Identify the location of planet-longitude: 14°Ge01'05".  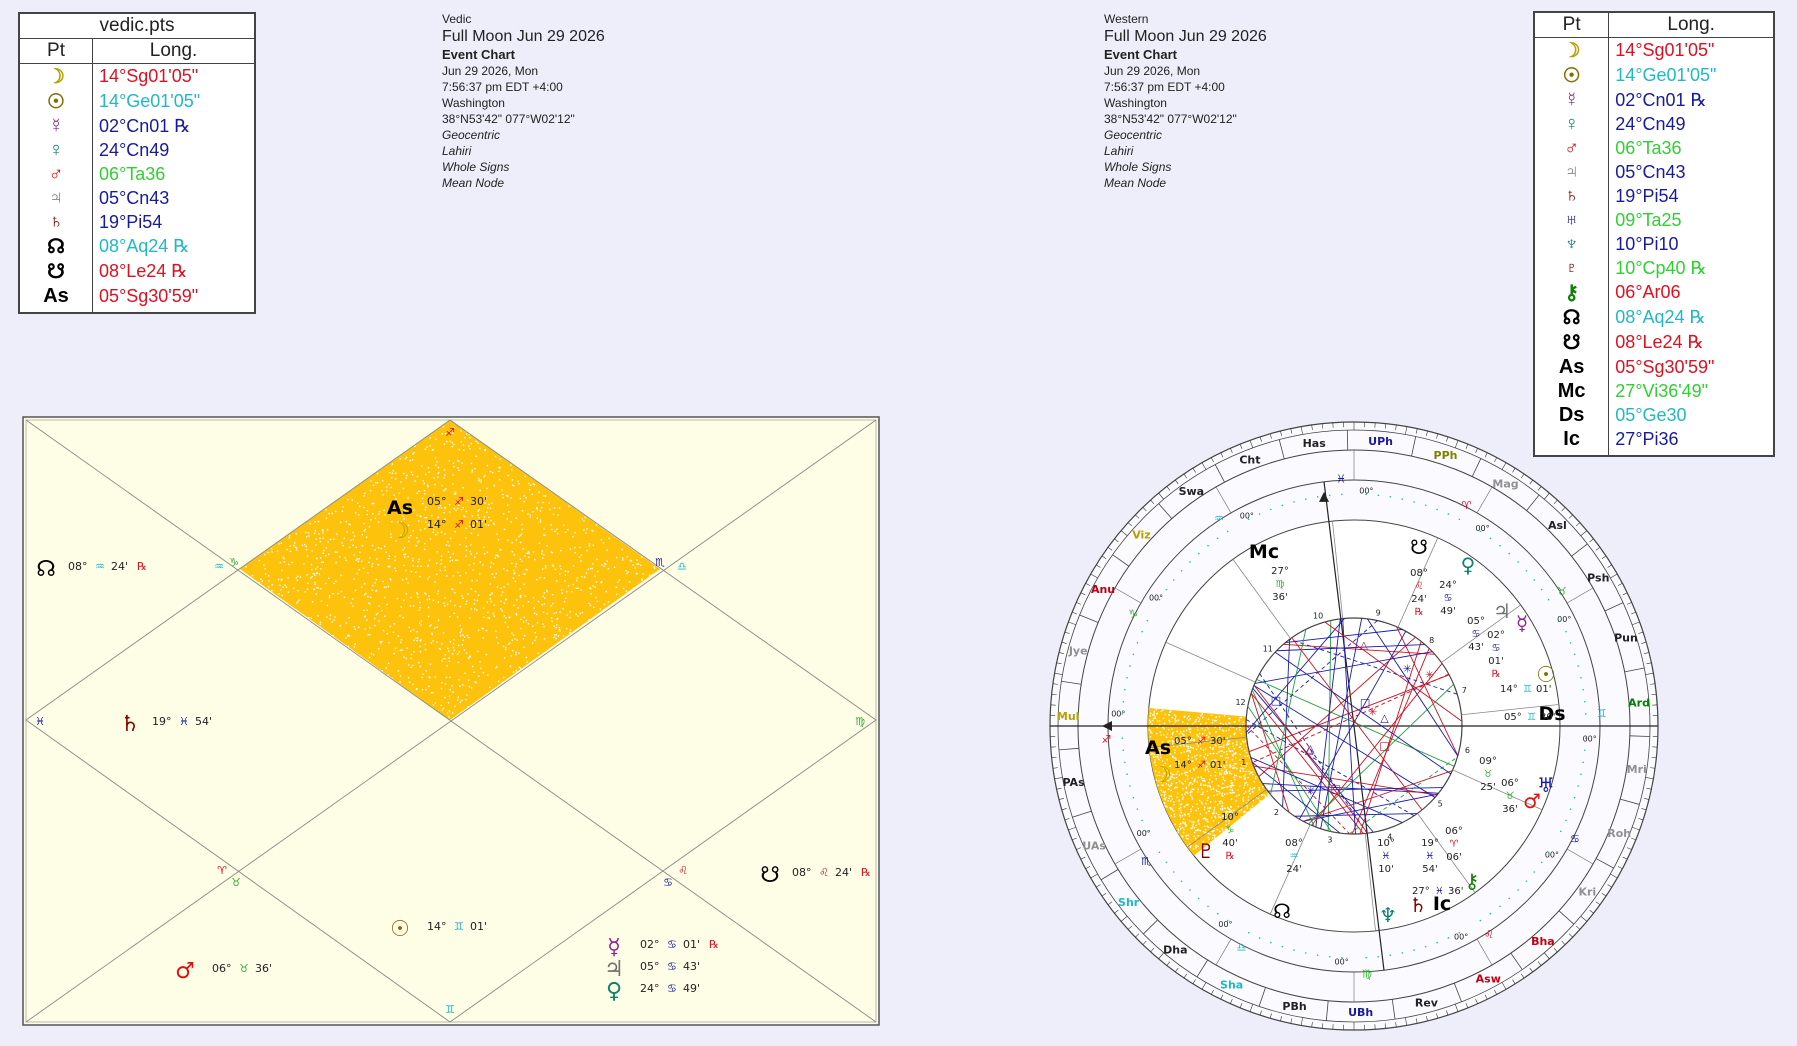
(174, 101).